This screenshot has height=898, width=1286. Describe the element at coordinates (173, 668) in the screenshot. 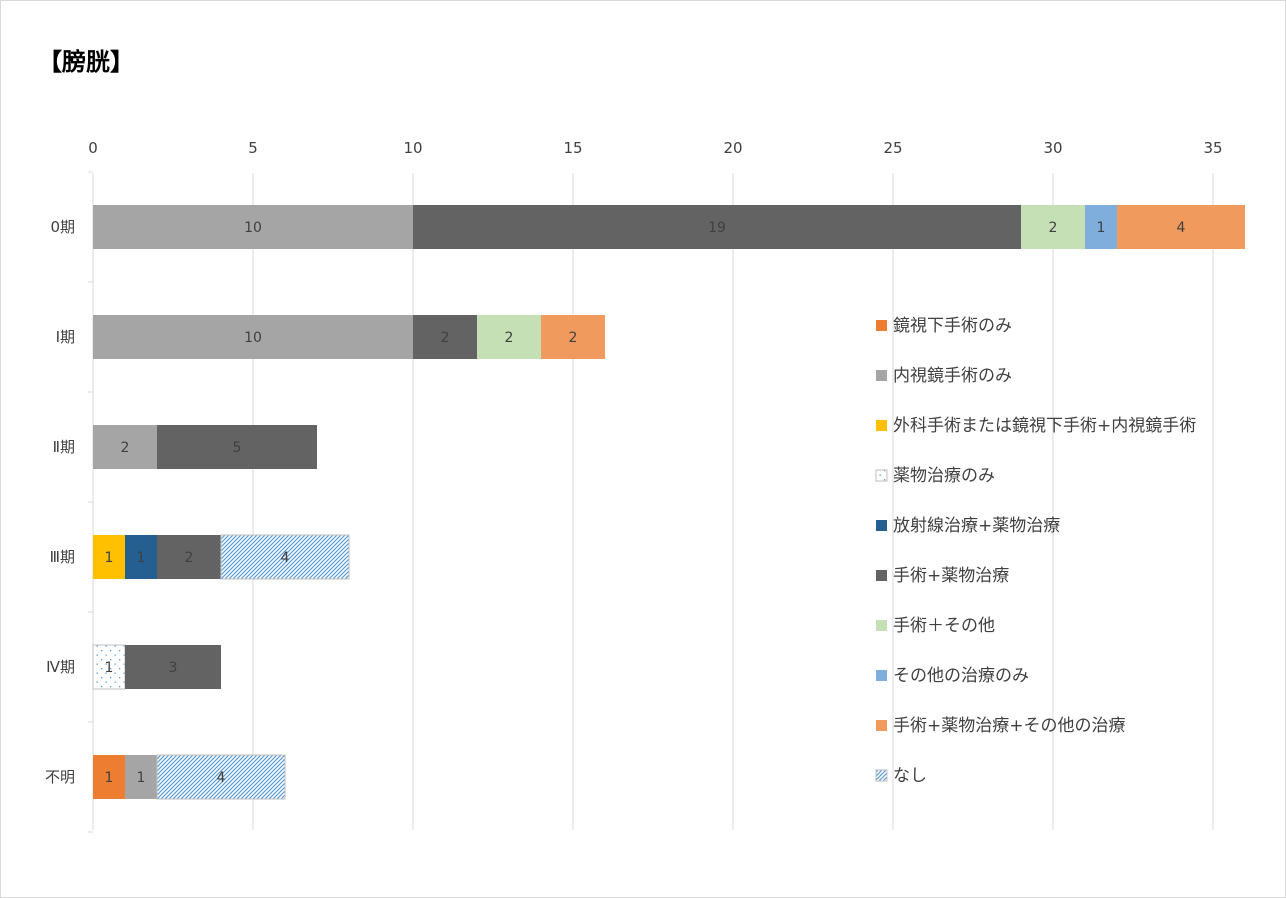

I see `data-label: 3` at that location.